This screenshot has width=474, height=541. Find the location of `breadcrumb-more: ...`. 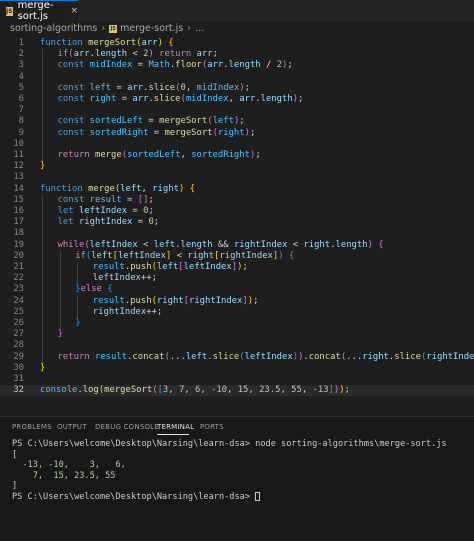

breadcrumb-more: ... is located at coordinates (199, 28).